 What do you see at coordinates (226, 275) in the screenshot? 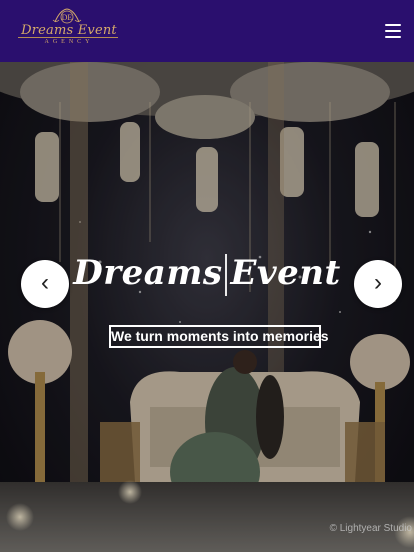
I see `title-divider` at bounding box center [226, 275].